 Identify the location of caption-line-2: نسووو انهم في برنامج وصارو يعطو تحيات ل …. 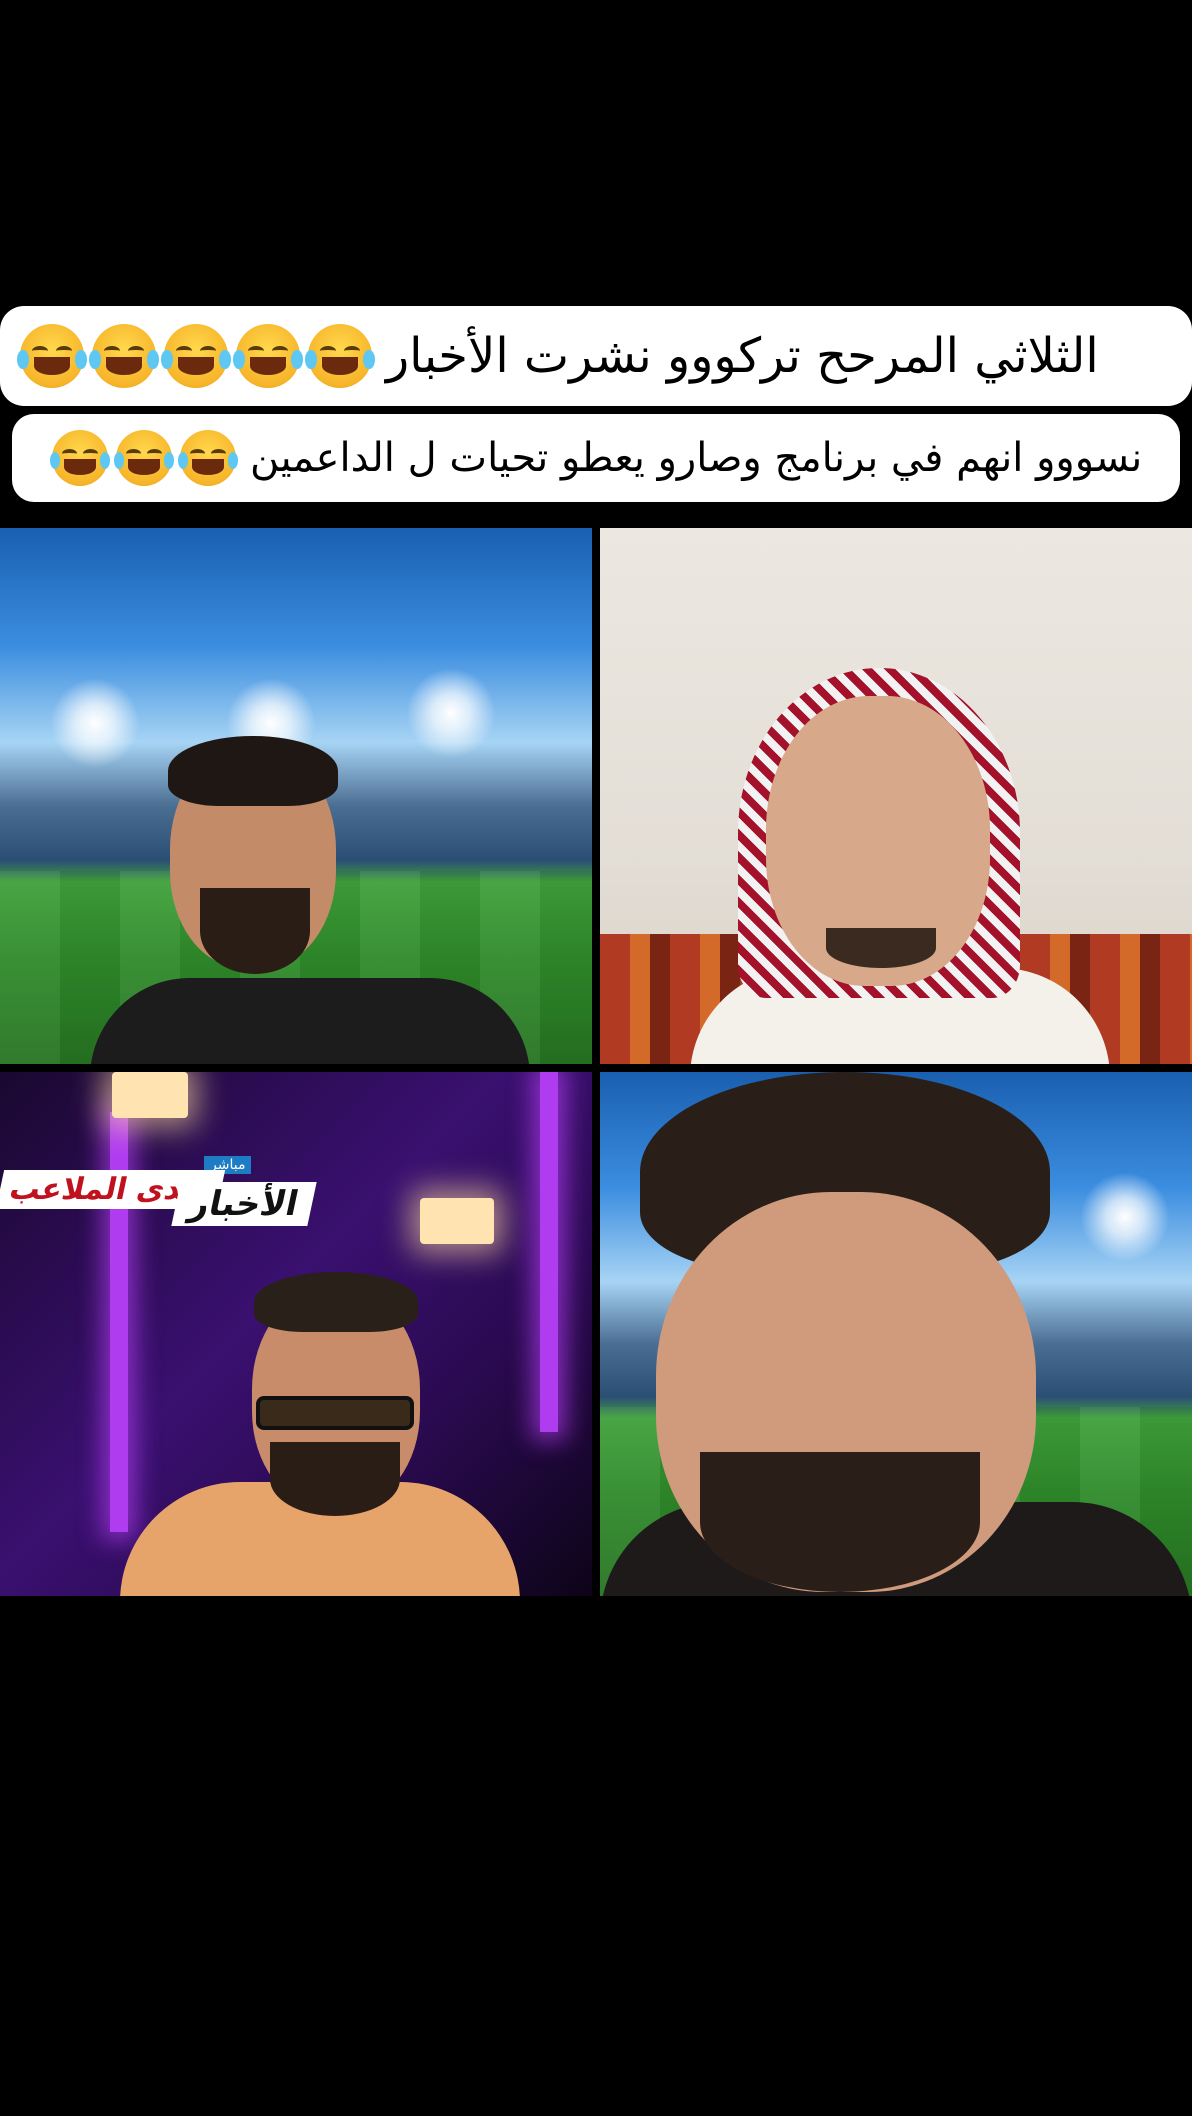
(596, 458).